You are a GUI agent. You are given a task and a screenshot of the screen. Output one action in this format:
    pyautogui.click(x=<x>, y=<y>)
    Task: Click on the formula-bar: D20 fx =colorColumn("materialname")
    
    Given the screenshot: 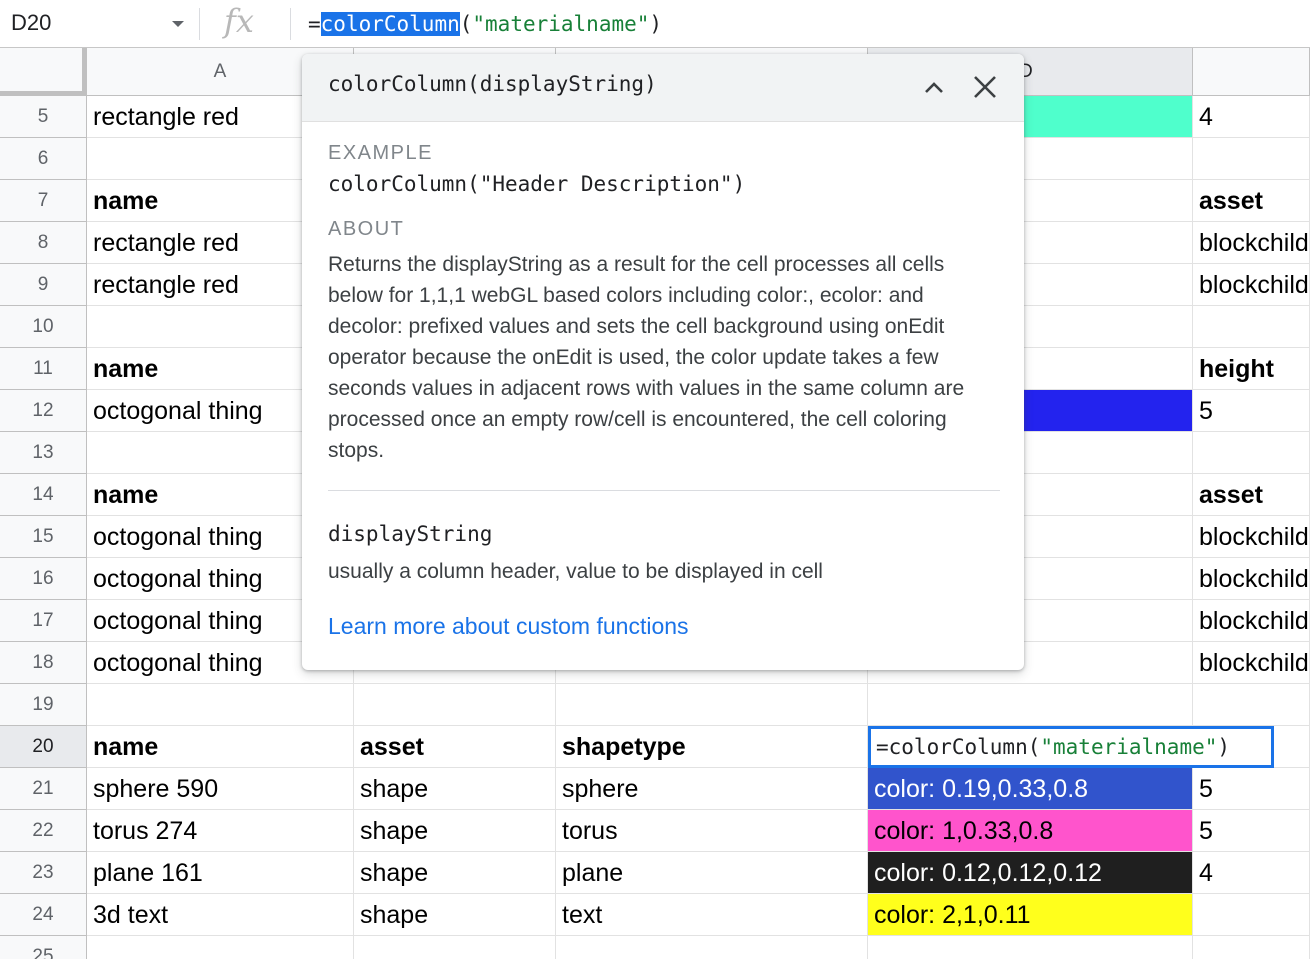 What is the action you would take?
    pyautogui.click(x=655, y=24)
    